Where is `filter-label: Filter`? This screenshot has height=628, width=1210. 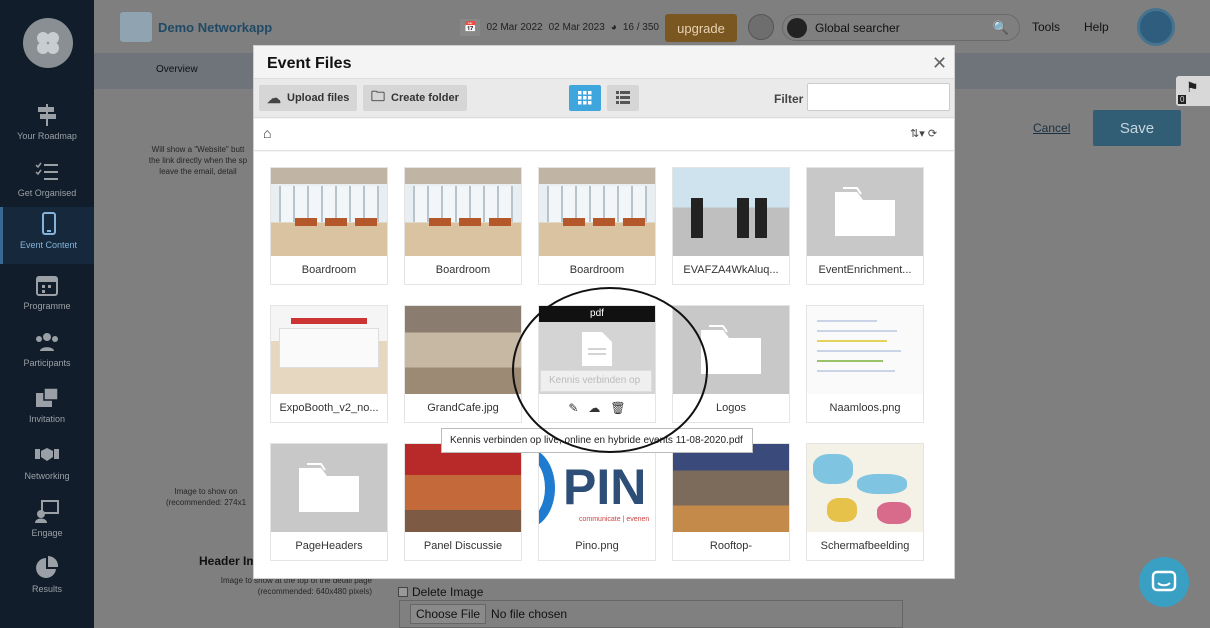 filter-label: Filter is located at coordinates (789, 99).